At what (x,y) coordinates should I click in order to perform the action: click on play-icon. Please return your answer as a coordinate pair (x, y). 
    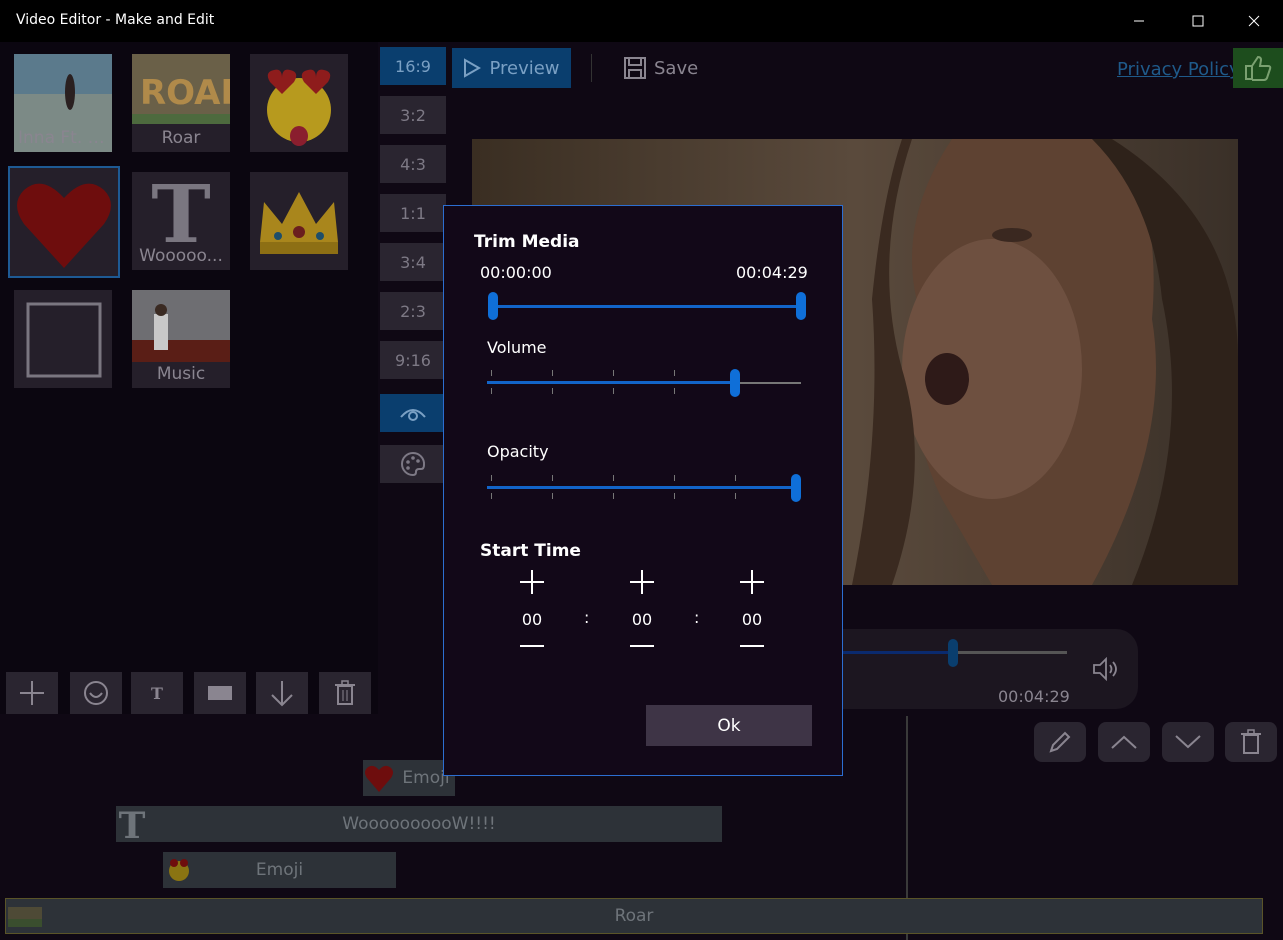
    Looking at the image, I should click on (473, 68).